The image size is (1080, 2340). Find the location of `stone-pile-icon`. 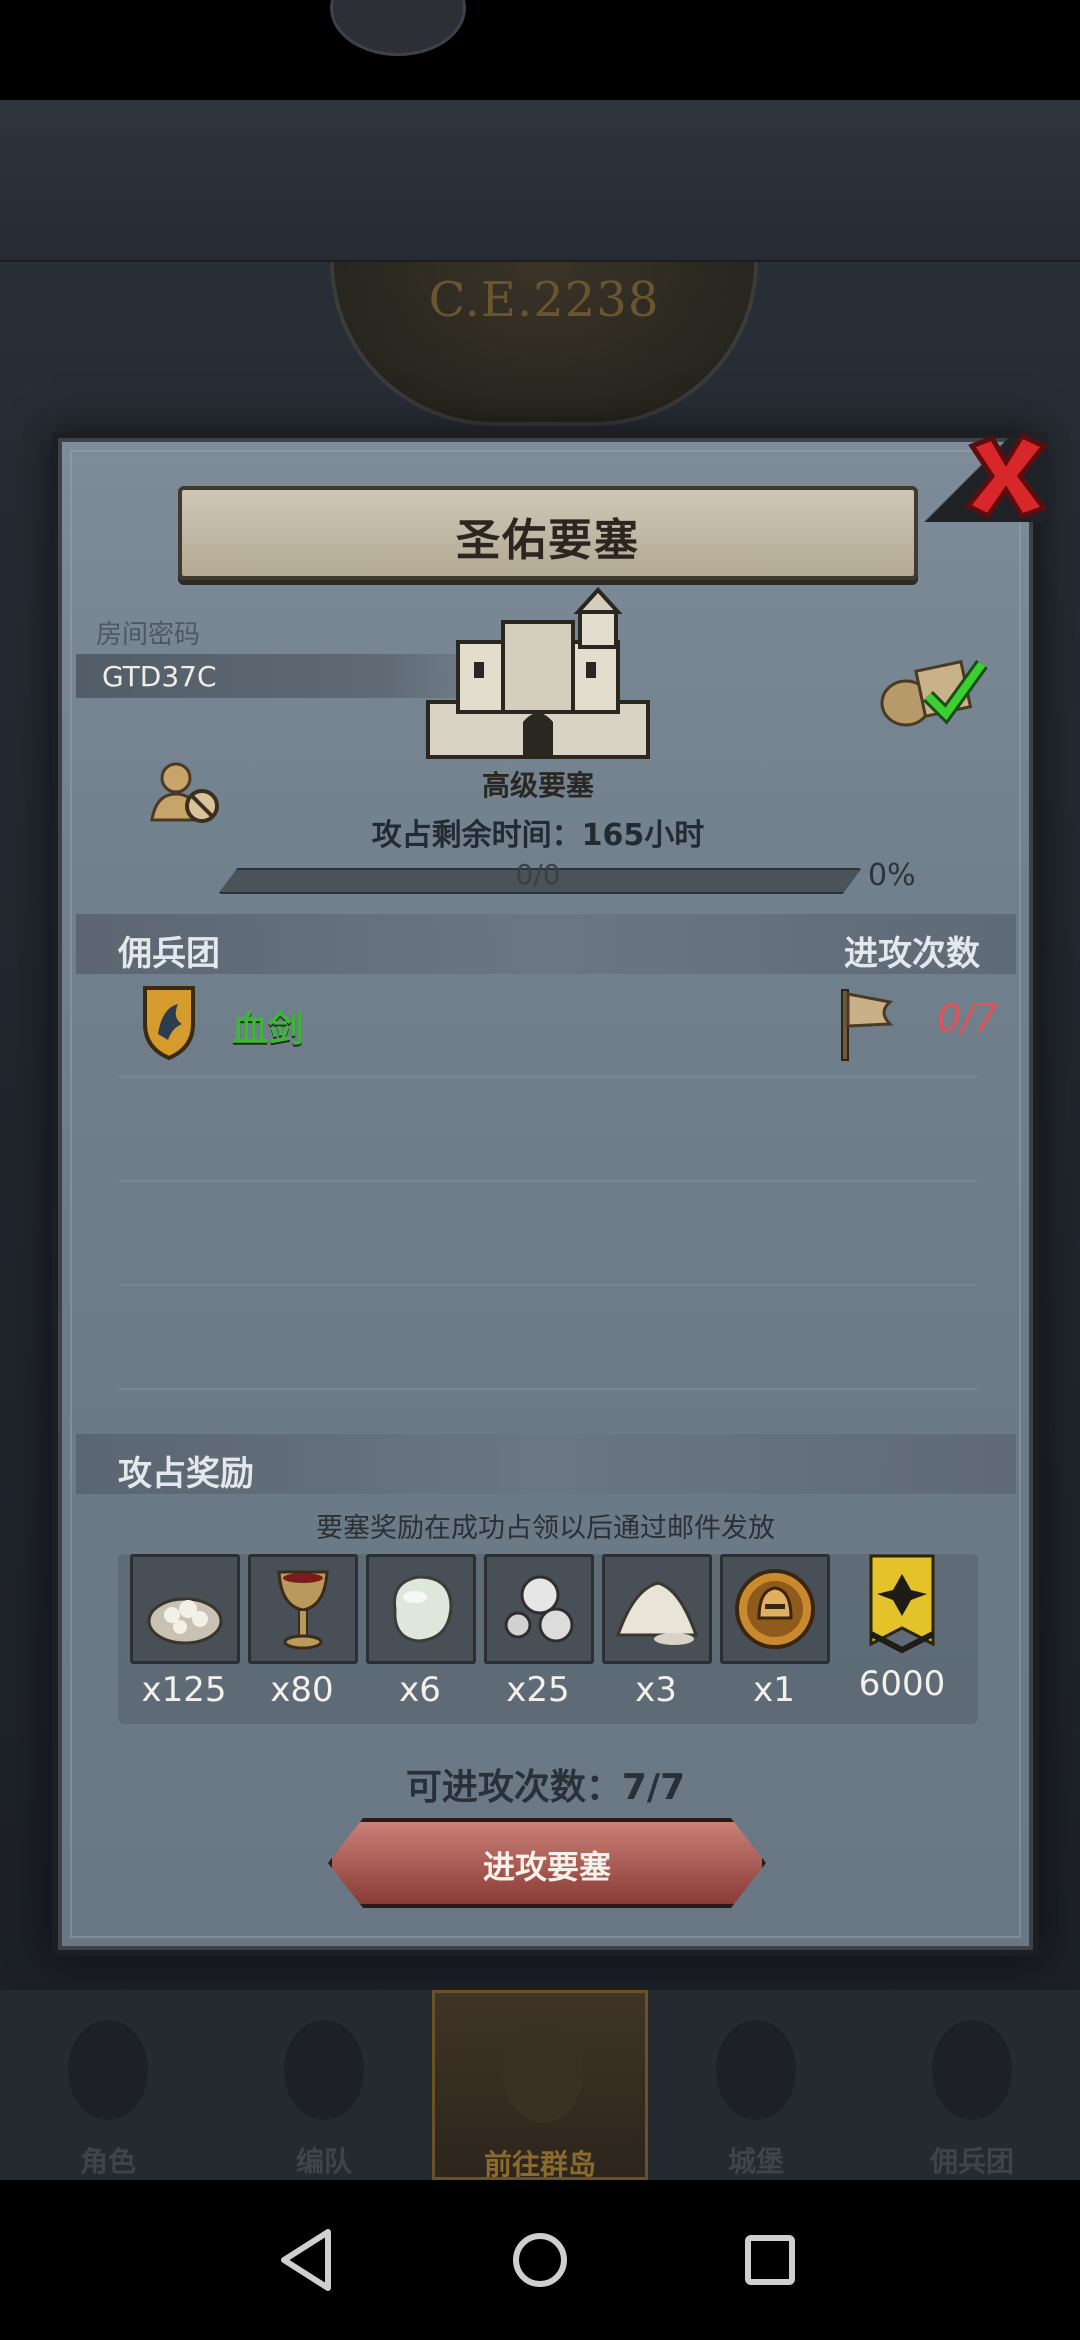

stone-pile-icon is located at coordinates (185, 1621).